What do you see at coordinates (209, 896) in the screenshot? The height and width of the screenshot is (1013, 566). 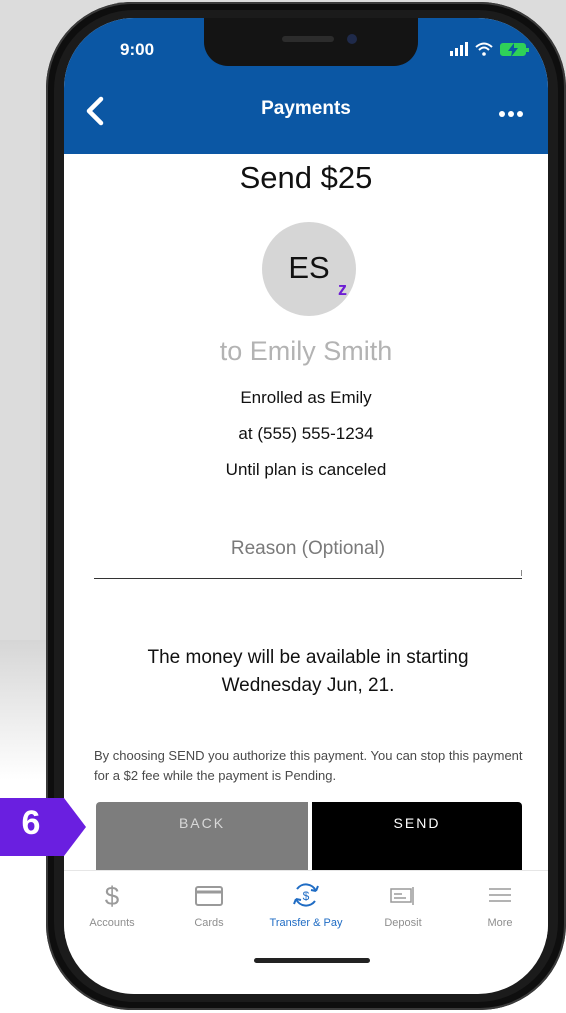 I see `card-icon` at bounding box center [209, 896].